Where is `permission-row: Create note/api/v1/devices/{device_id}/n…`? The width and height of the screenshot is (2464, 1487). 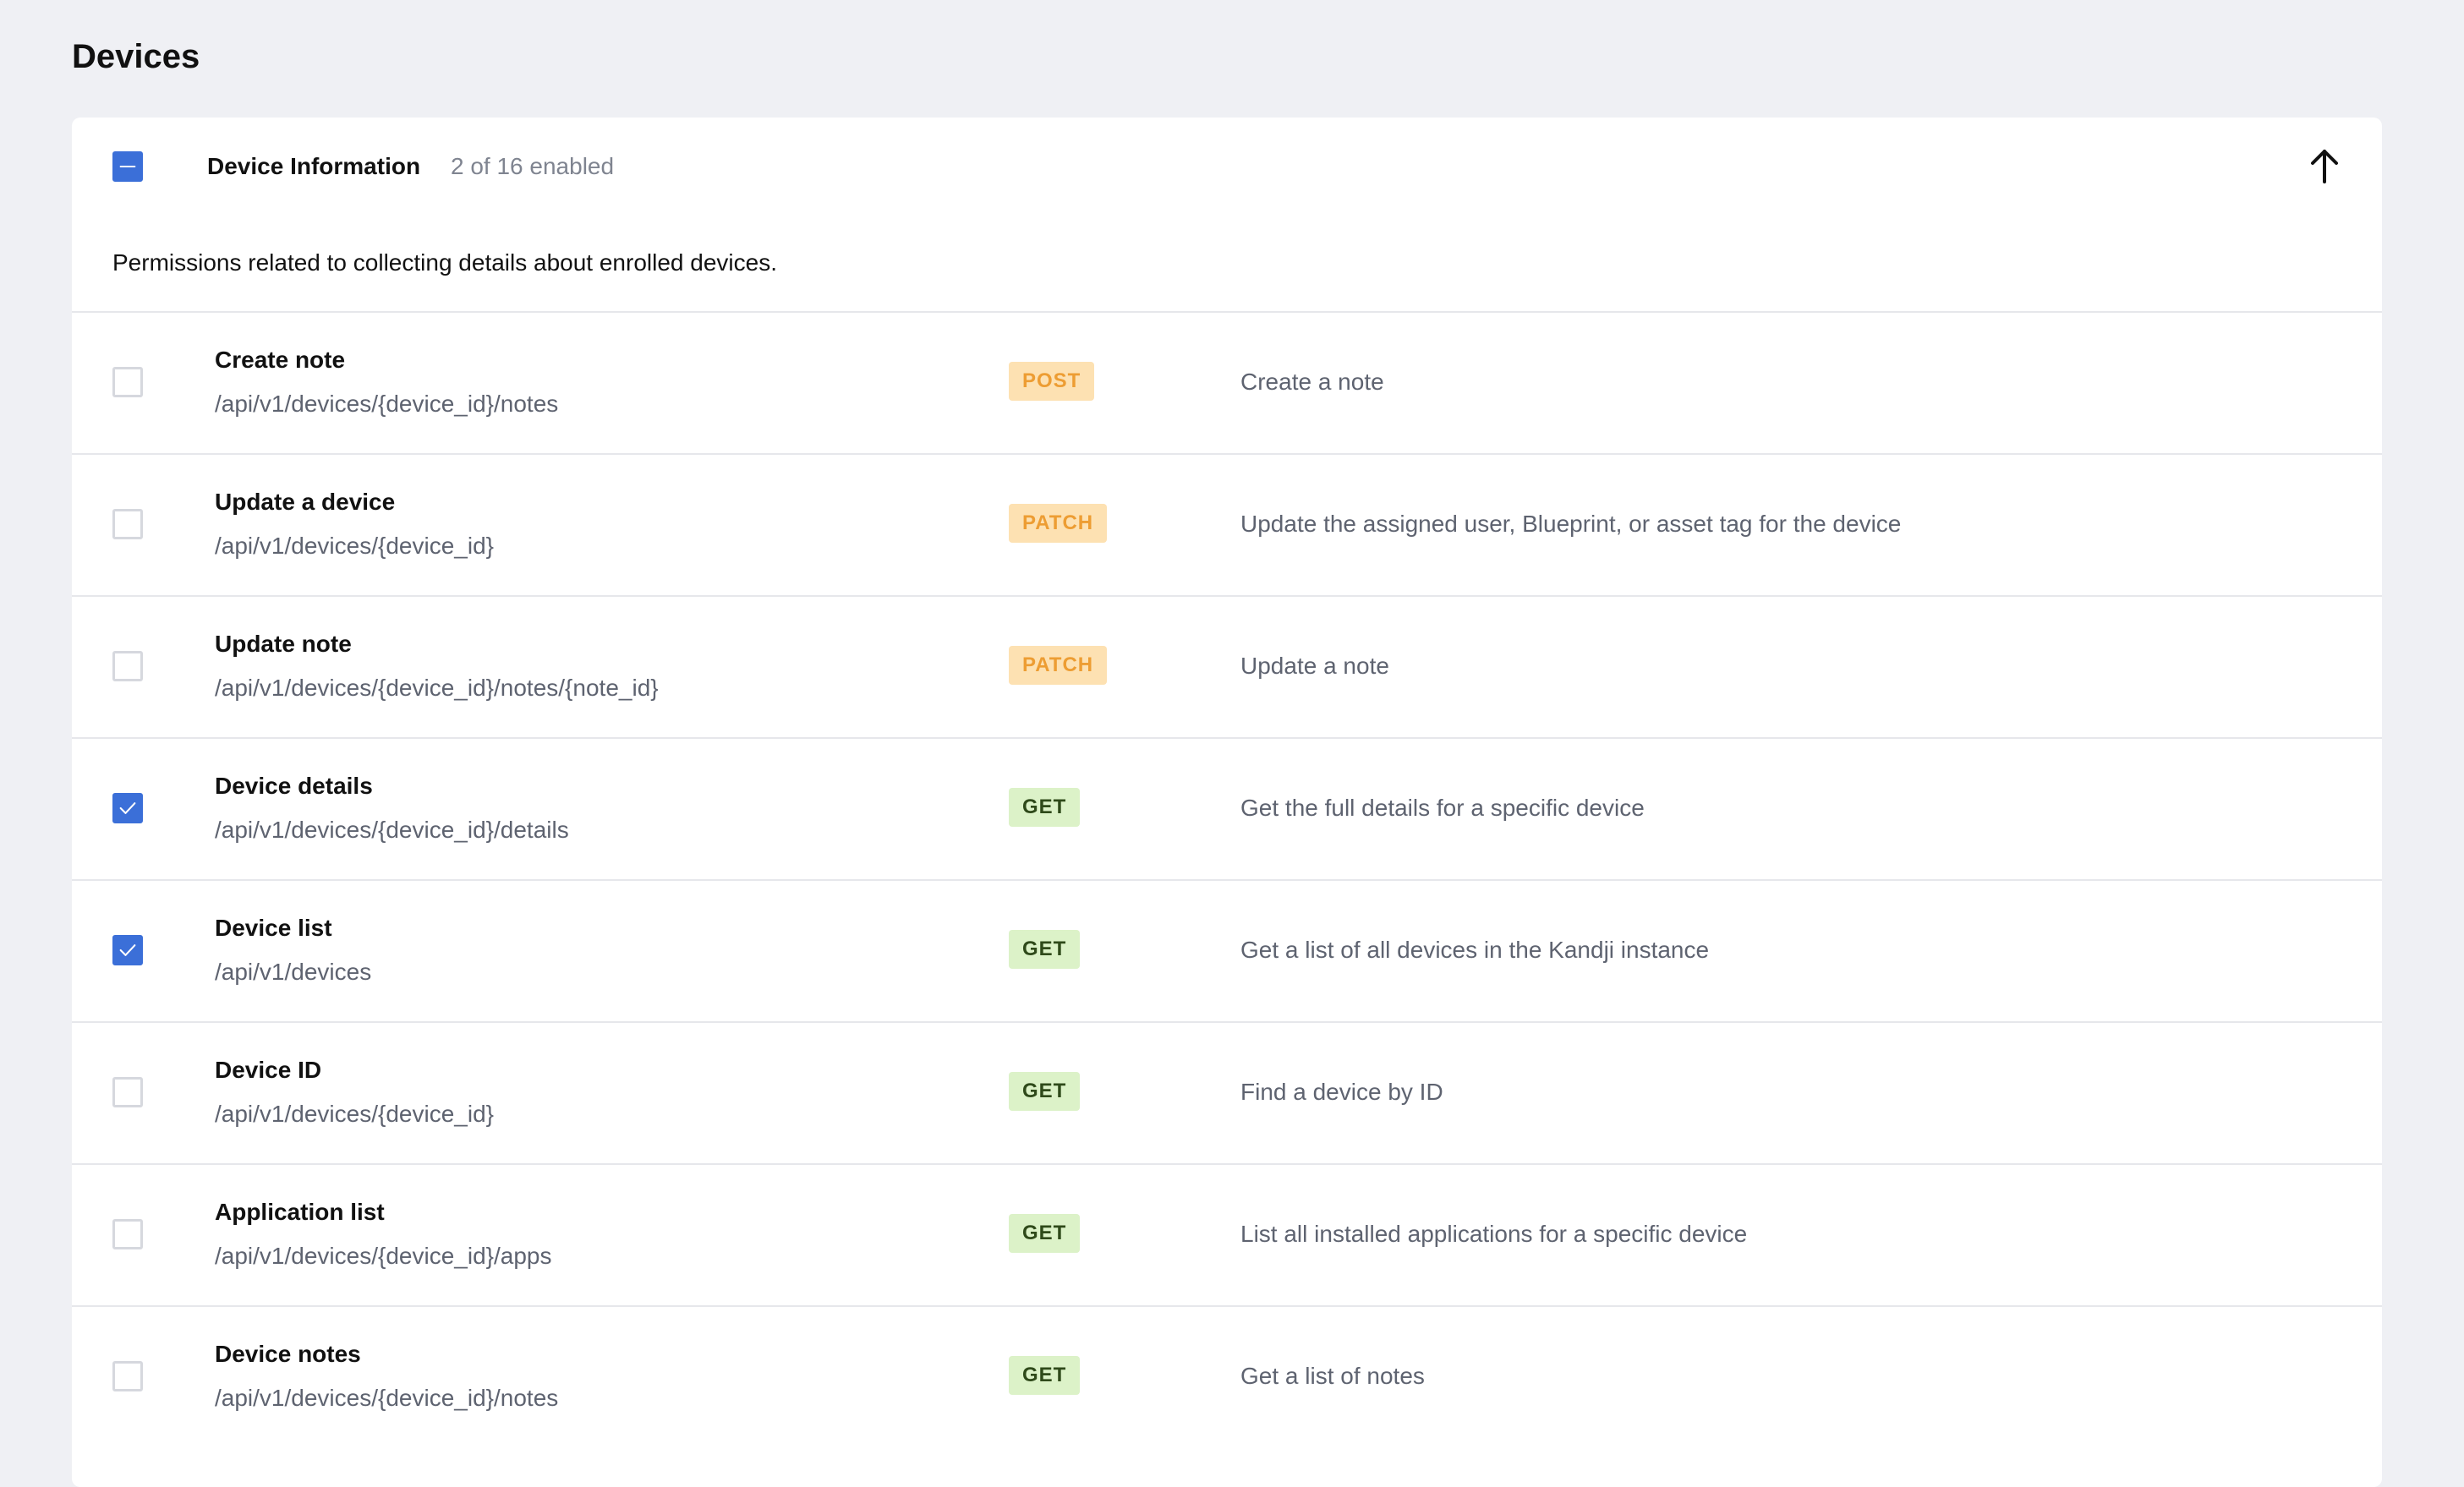
permission-row: Create note/api/v1/devices/{device_id}/n… is located at coordinates (1227, 382).